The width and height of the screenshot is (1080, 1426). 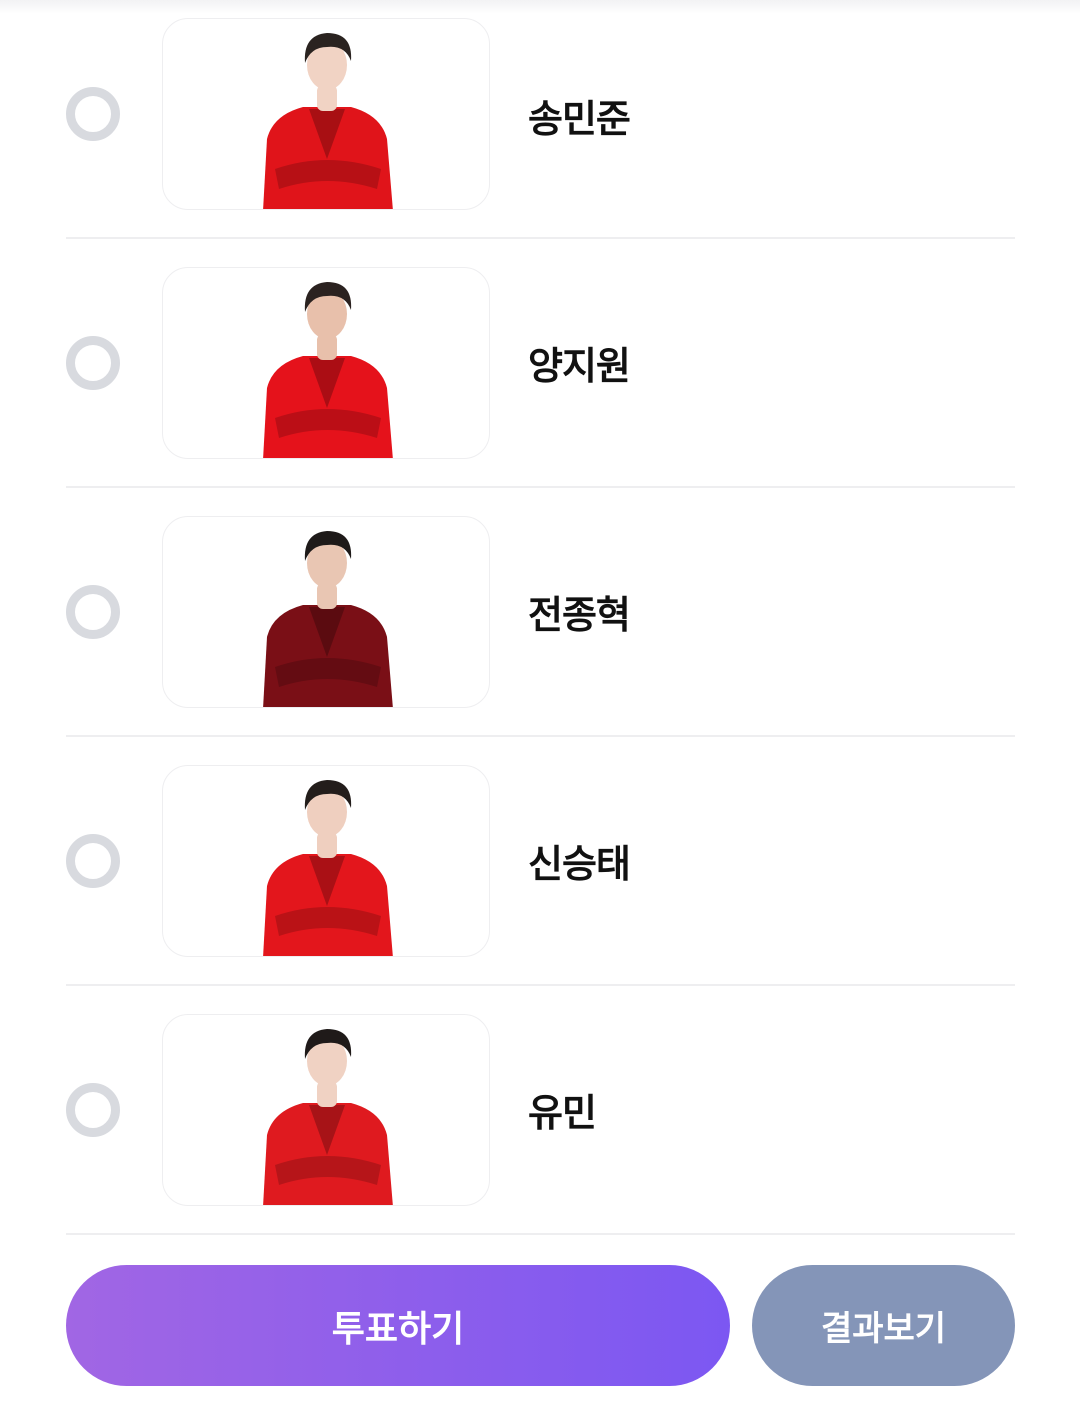 What do you see at coordinates (579, 366) in the screenshot?
I see `candidate-name: 양지원` at bounding box center [579, 366].